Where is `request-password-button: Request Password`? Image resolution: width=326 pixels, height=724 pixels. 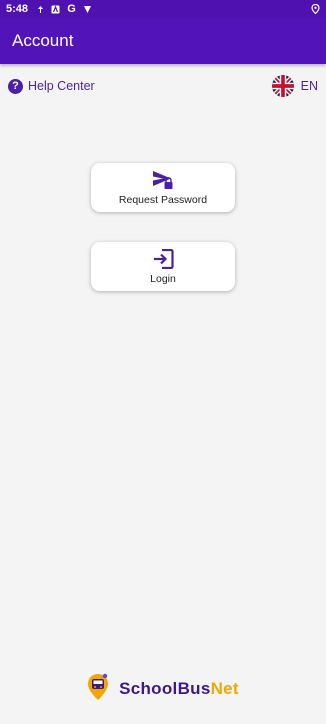
request-password-button: Request Password is located at coordinates (163, 187).